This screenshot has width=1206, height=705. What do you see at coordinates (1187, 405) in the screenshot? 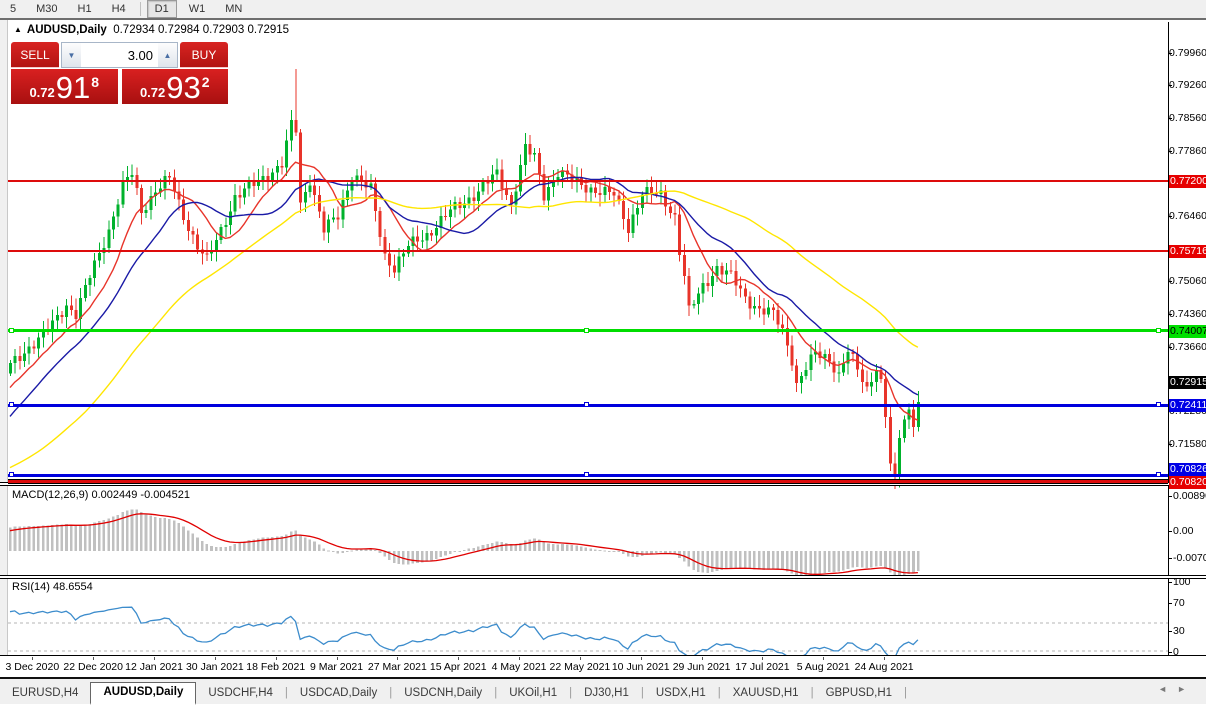
I see `price-level-chip: 0.72411` at bounding box center [1187, 405].